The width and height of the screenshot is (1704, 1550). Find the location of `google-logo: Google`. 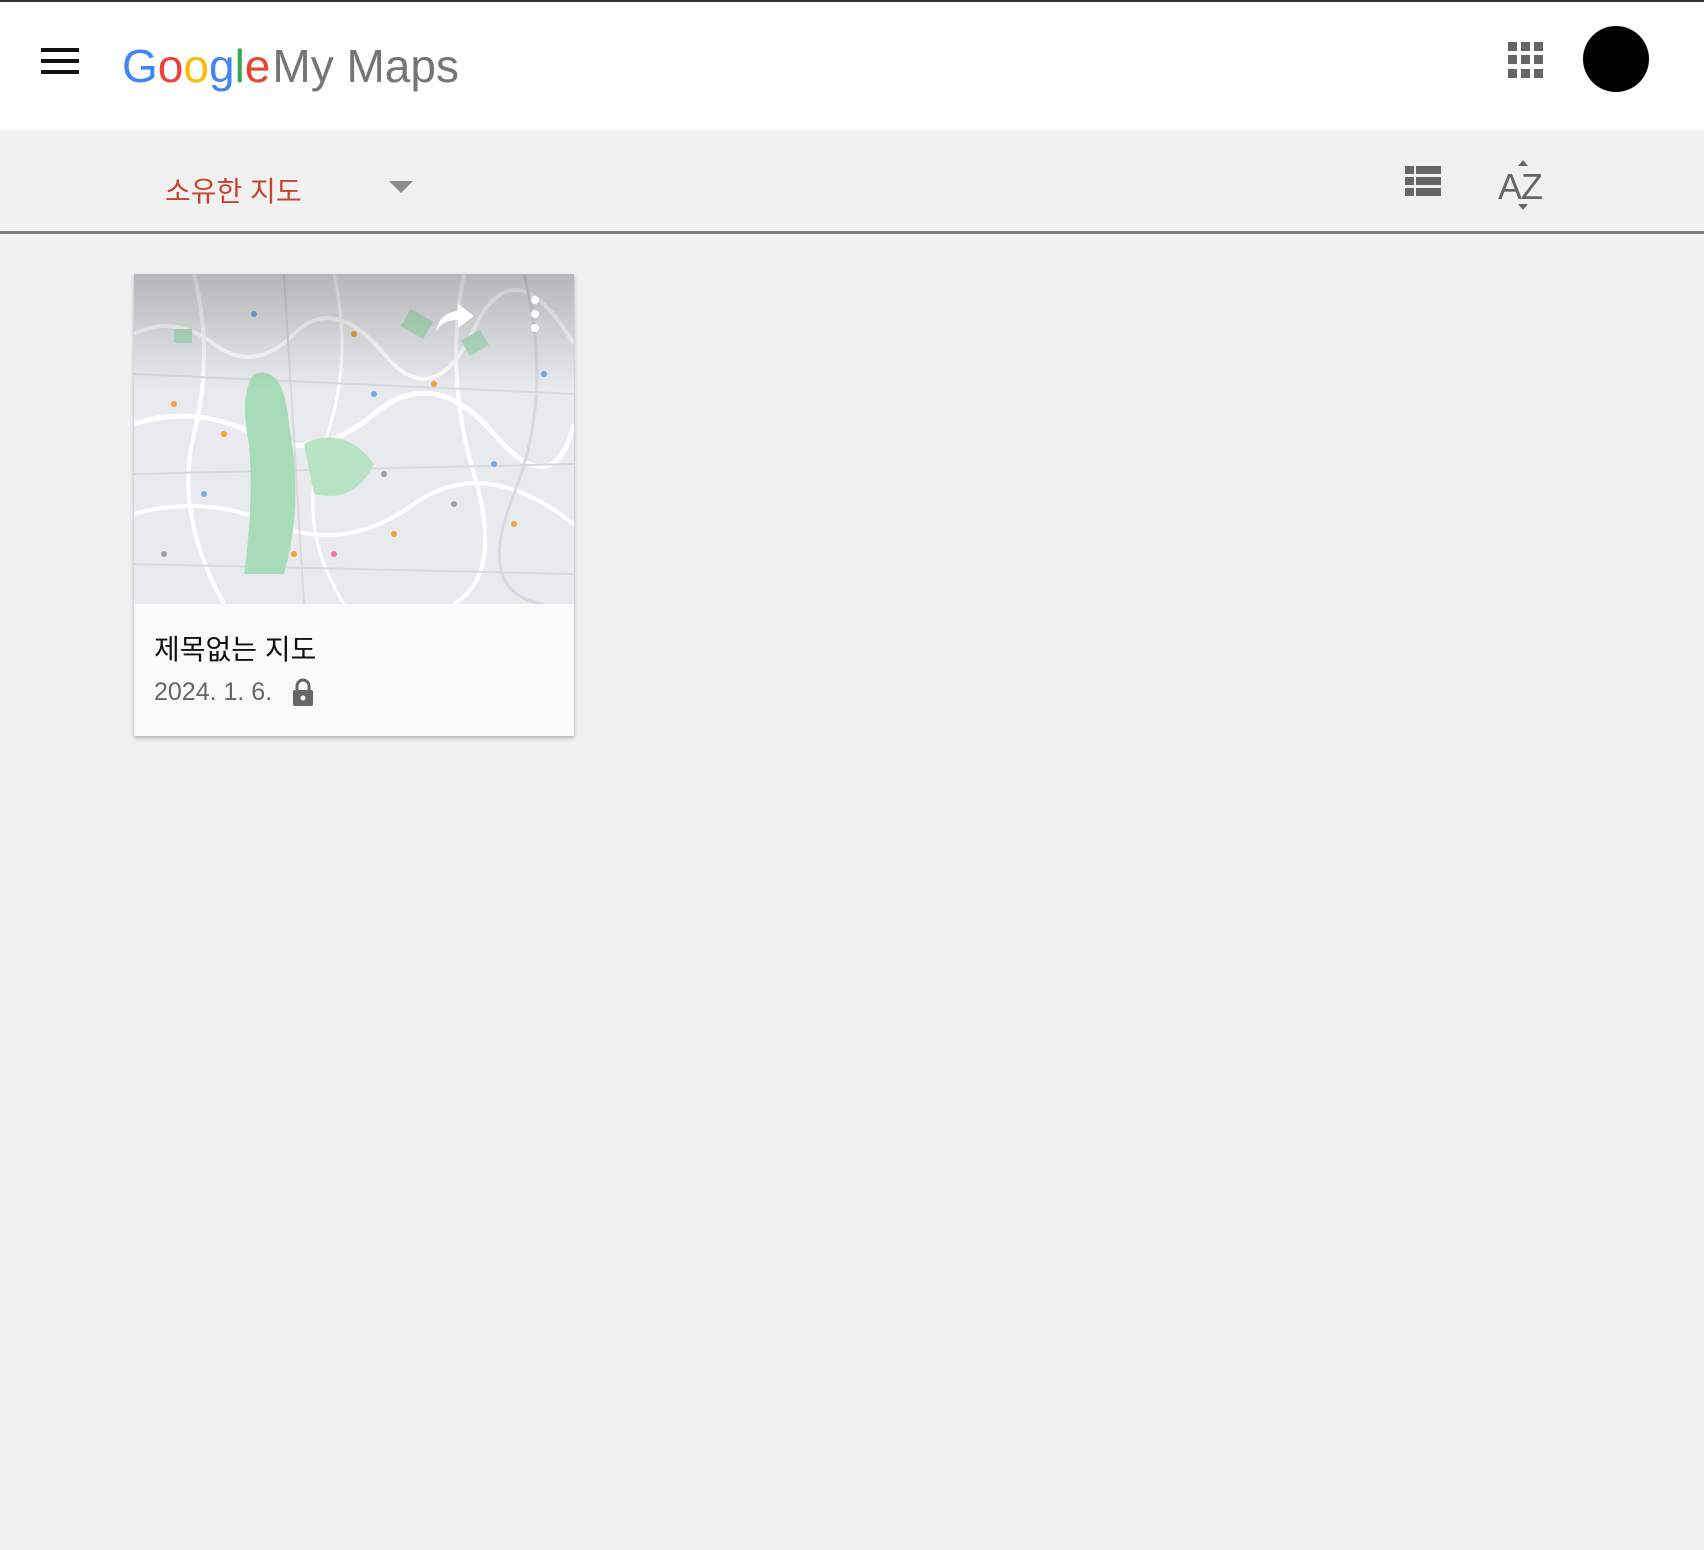

google-logo: Google is located at coordinates (196, 66).